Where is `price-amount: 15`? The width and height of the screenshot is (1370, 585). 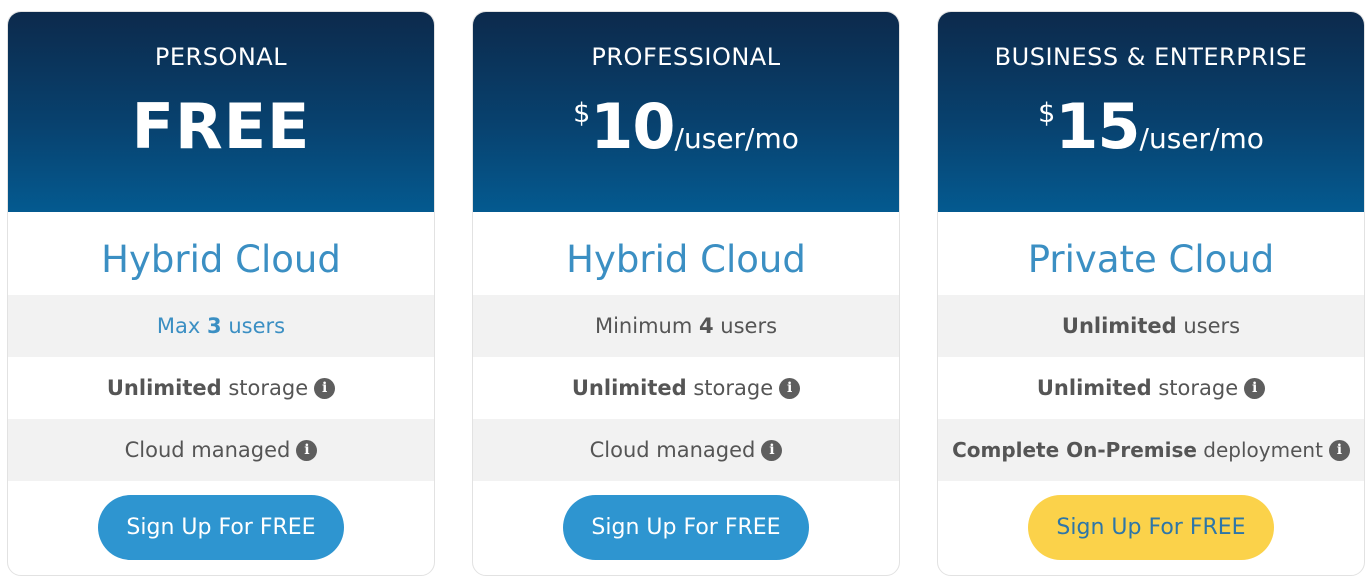 price-amount: 15 is located at coordinates (1097, 126).